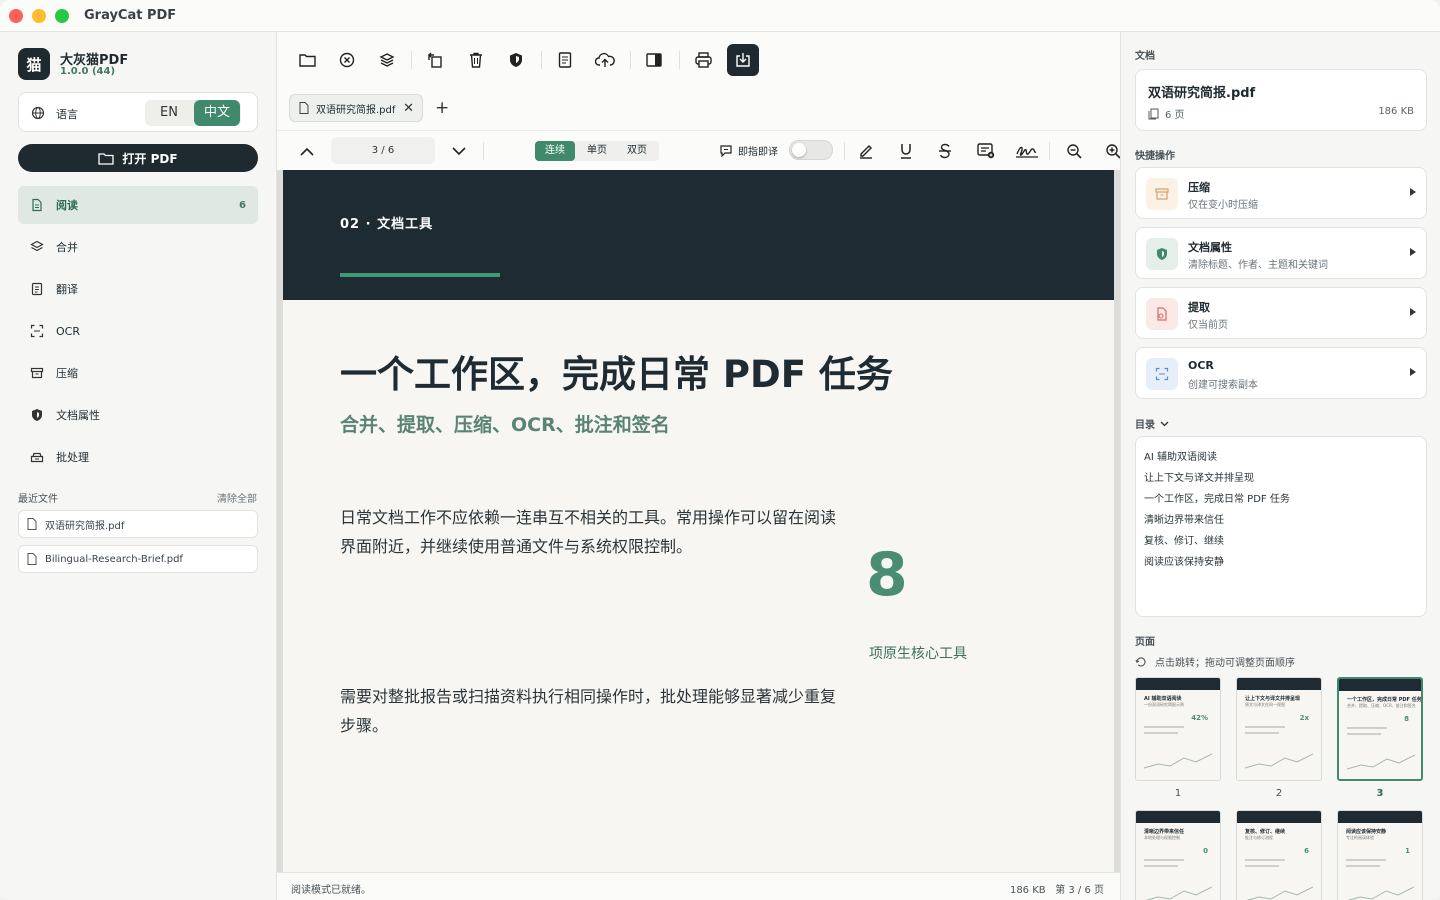 The width and height of the screenshot is (1440, 900). Describe the element at coordinates (37, 373) in the screenshot. I see `archive-icon` at that location.